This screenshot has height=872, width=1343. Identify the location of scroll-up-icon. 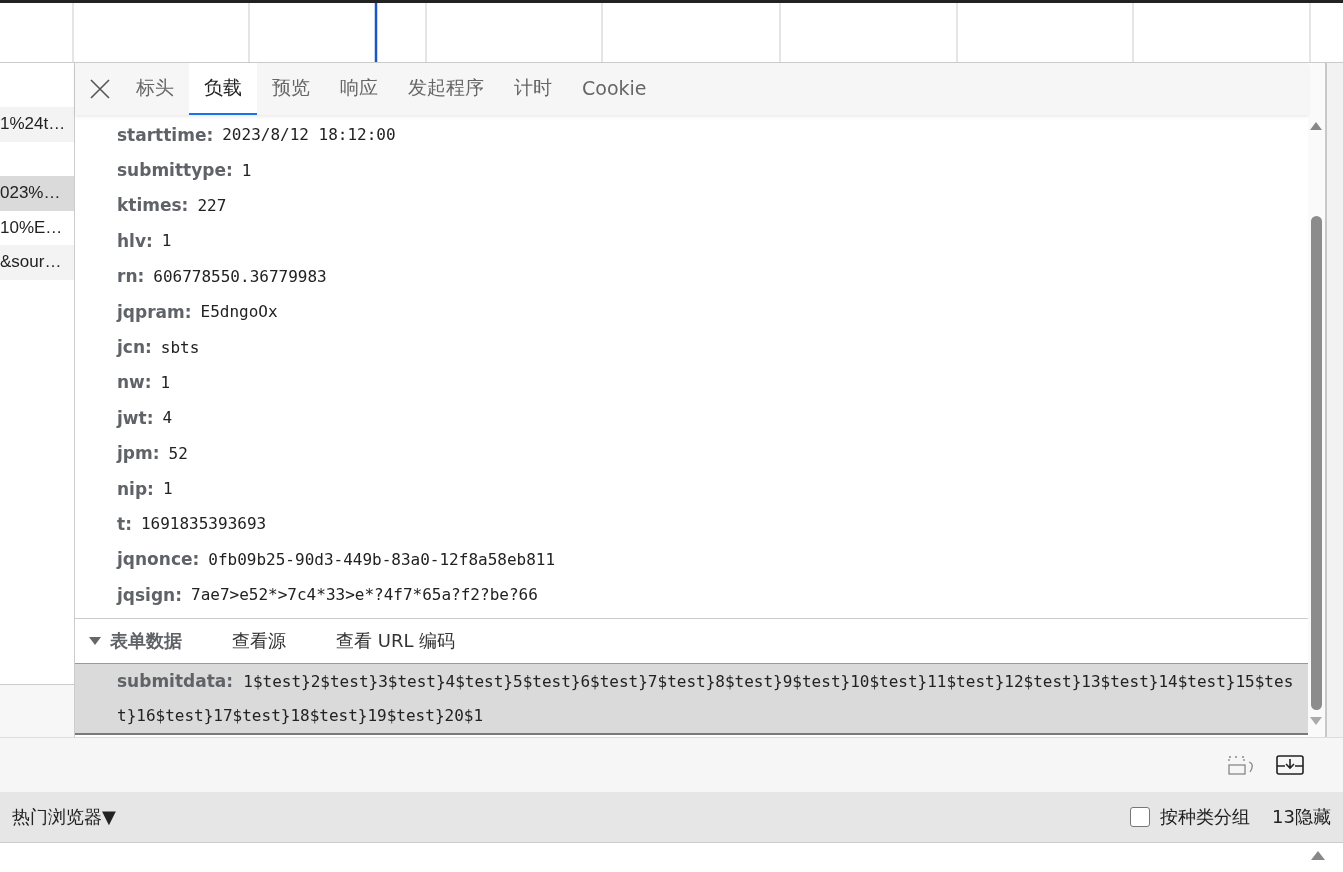
(1318, 855).